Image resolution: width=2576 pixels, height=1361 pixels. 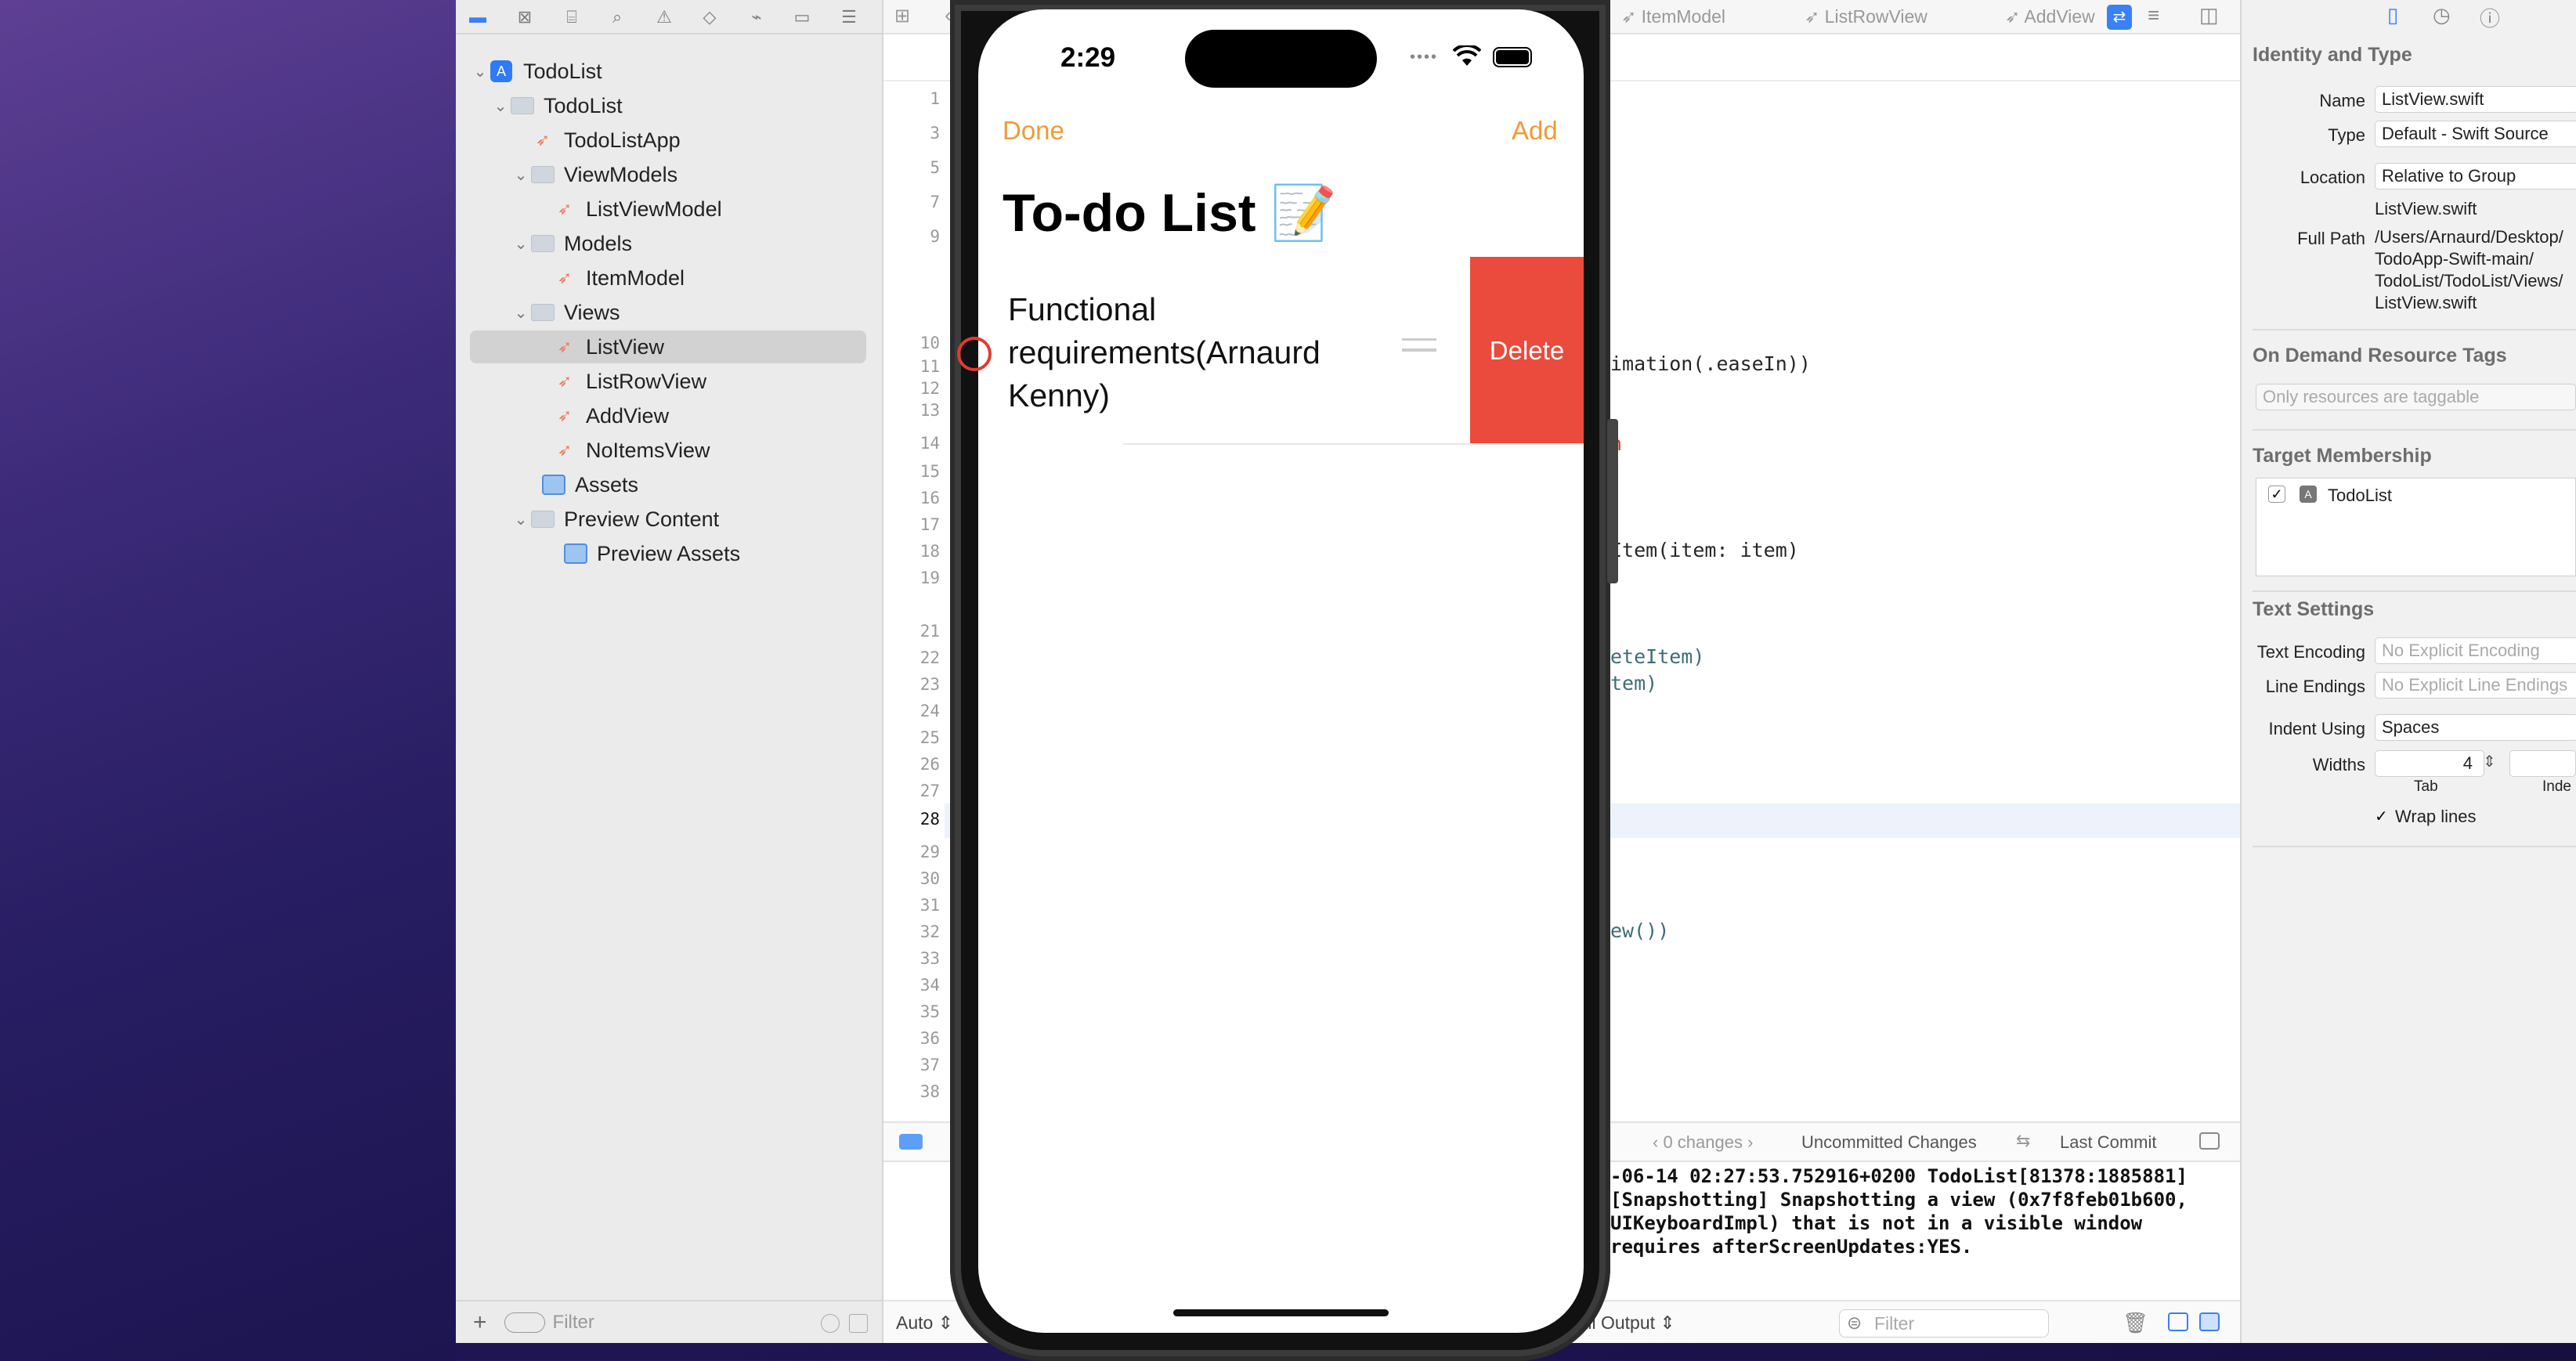 I want to click on grid-icon: ⊞, so click(x=902, y=16).